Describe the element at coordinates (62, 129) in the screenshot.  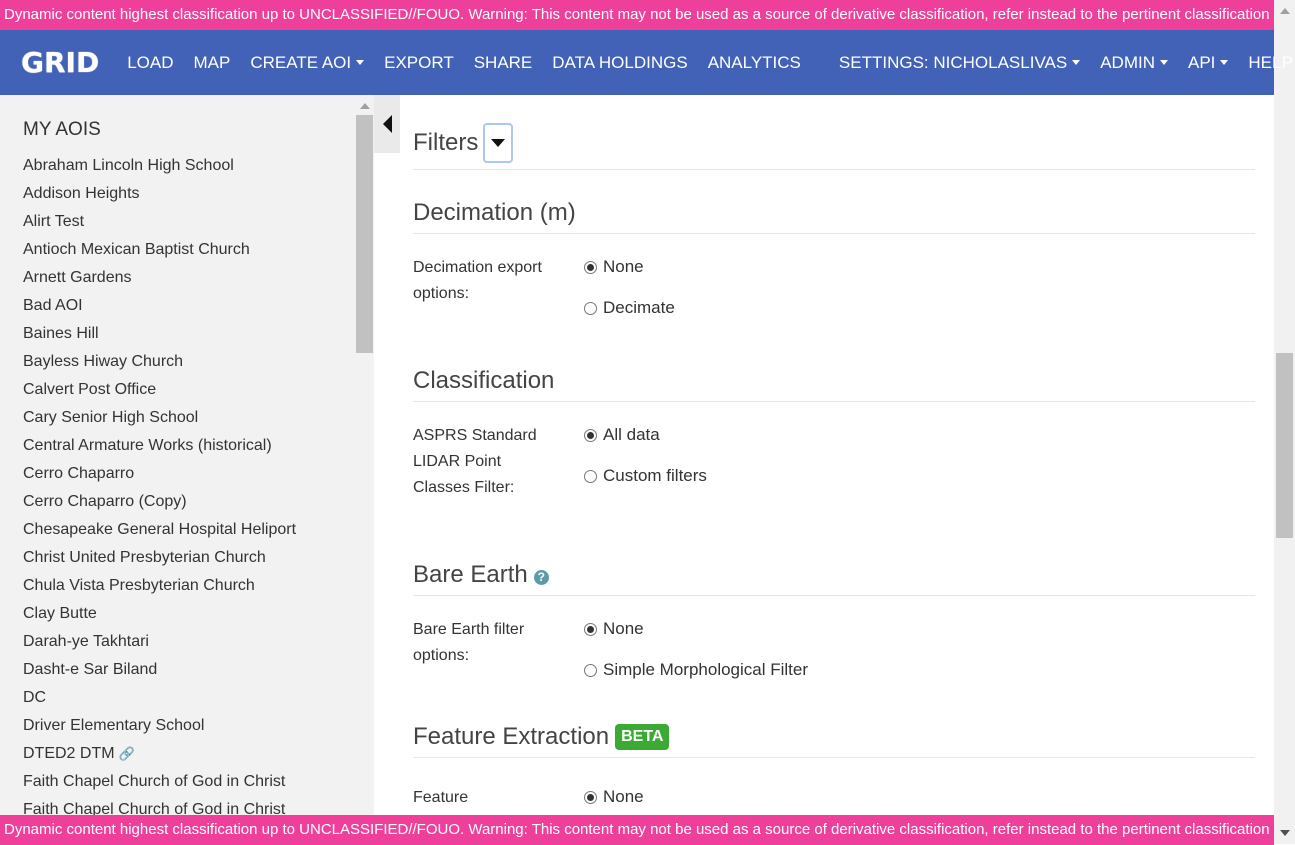
I see `sidebar-title: MY AOIS` at that location.